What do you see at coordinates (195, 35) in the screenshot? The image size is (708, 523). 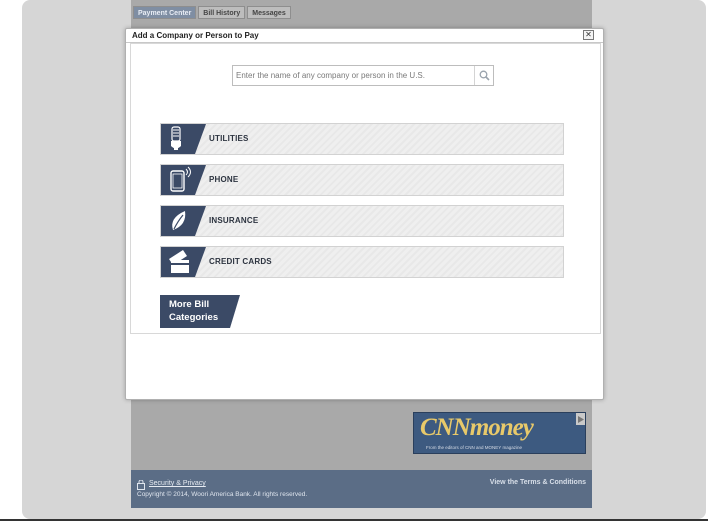 I see `dialog-title: Add a Company or Person to Pay` at bounding box center [195, 35].